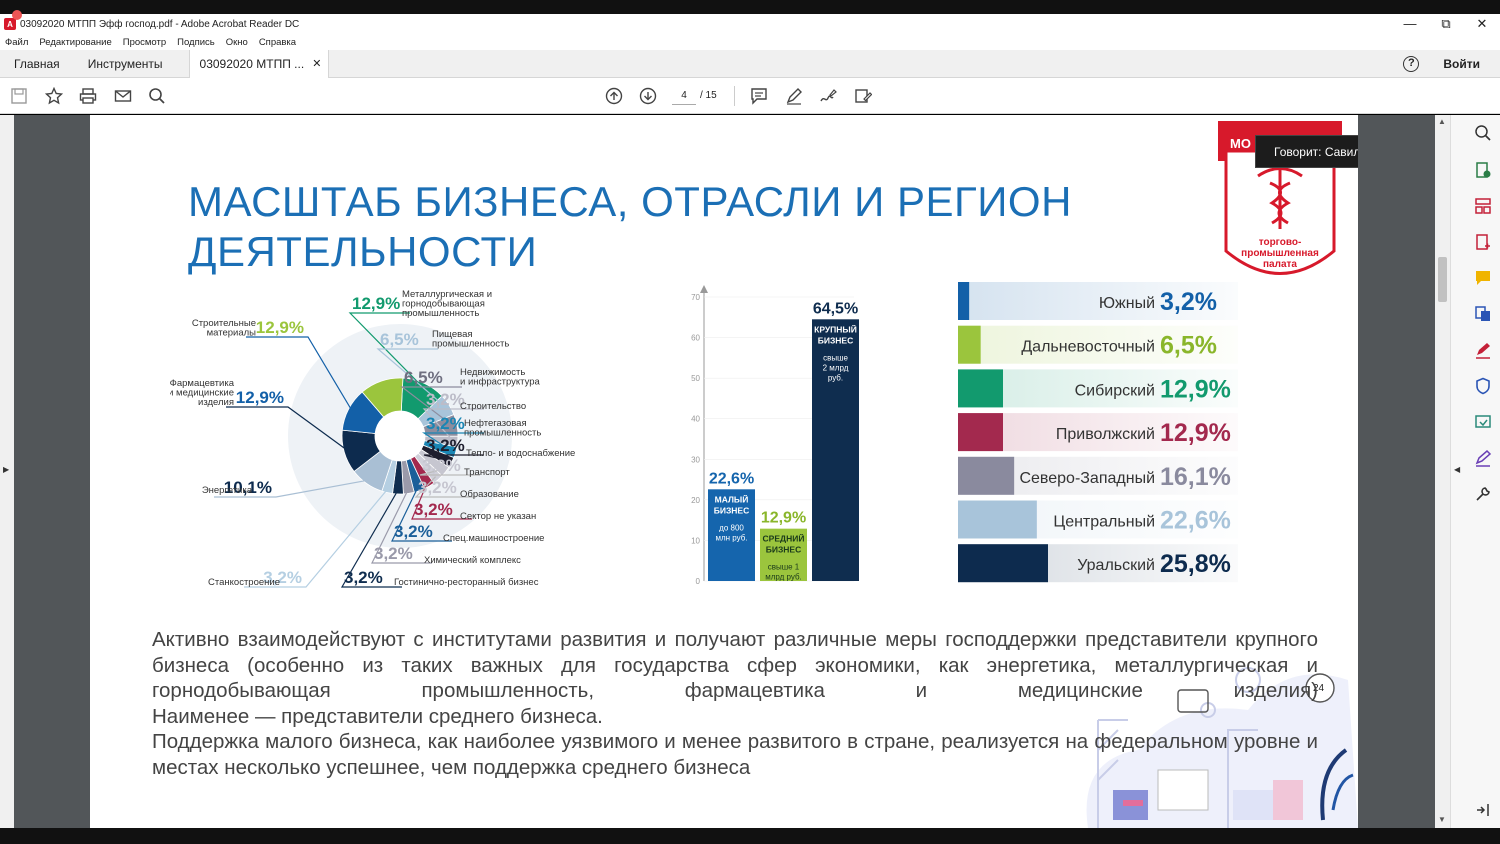 The height and width of the screenshot is (844, 1500). What do you see at coordinates (695, 338) in the screenshot?
I see `bars-y-tick-label: 60` at bounding box center [695, 338].